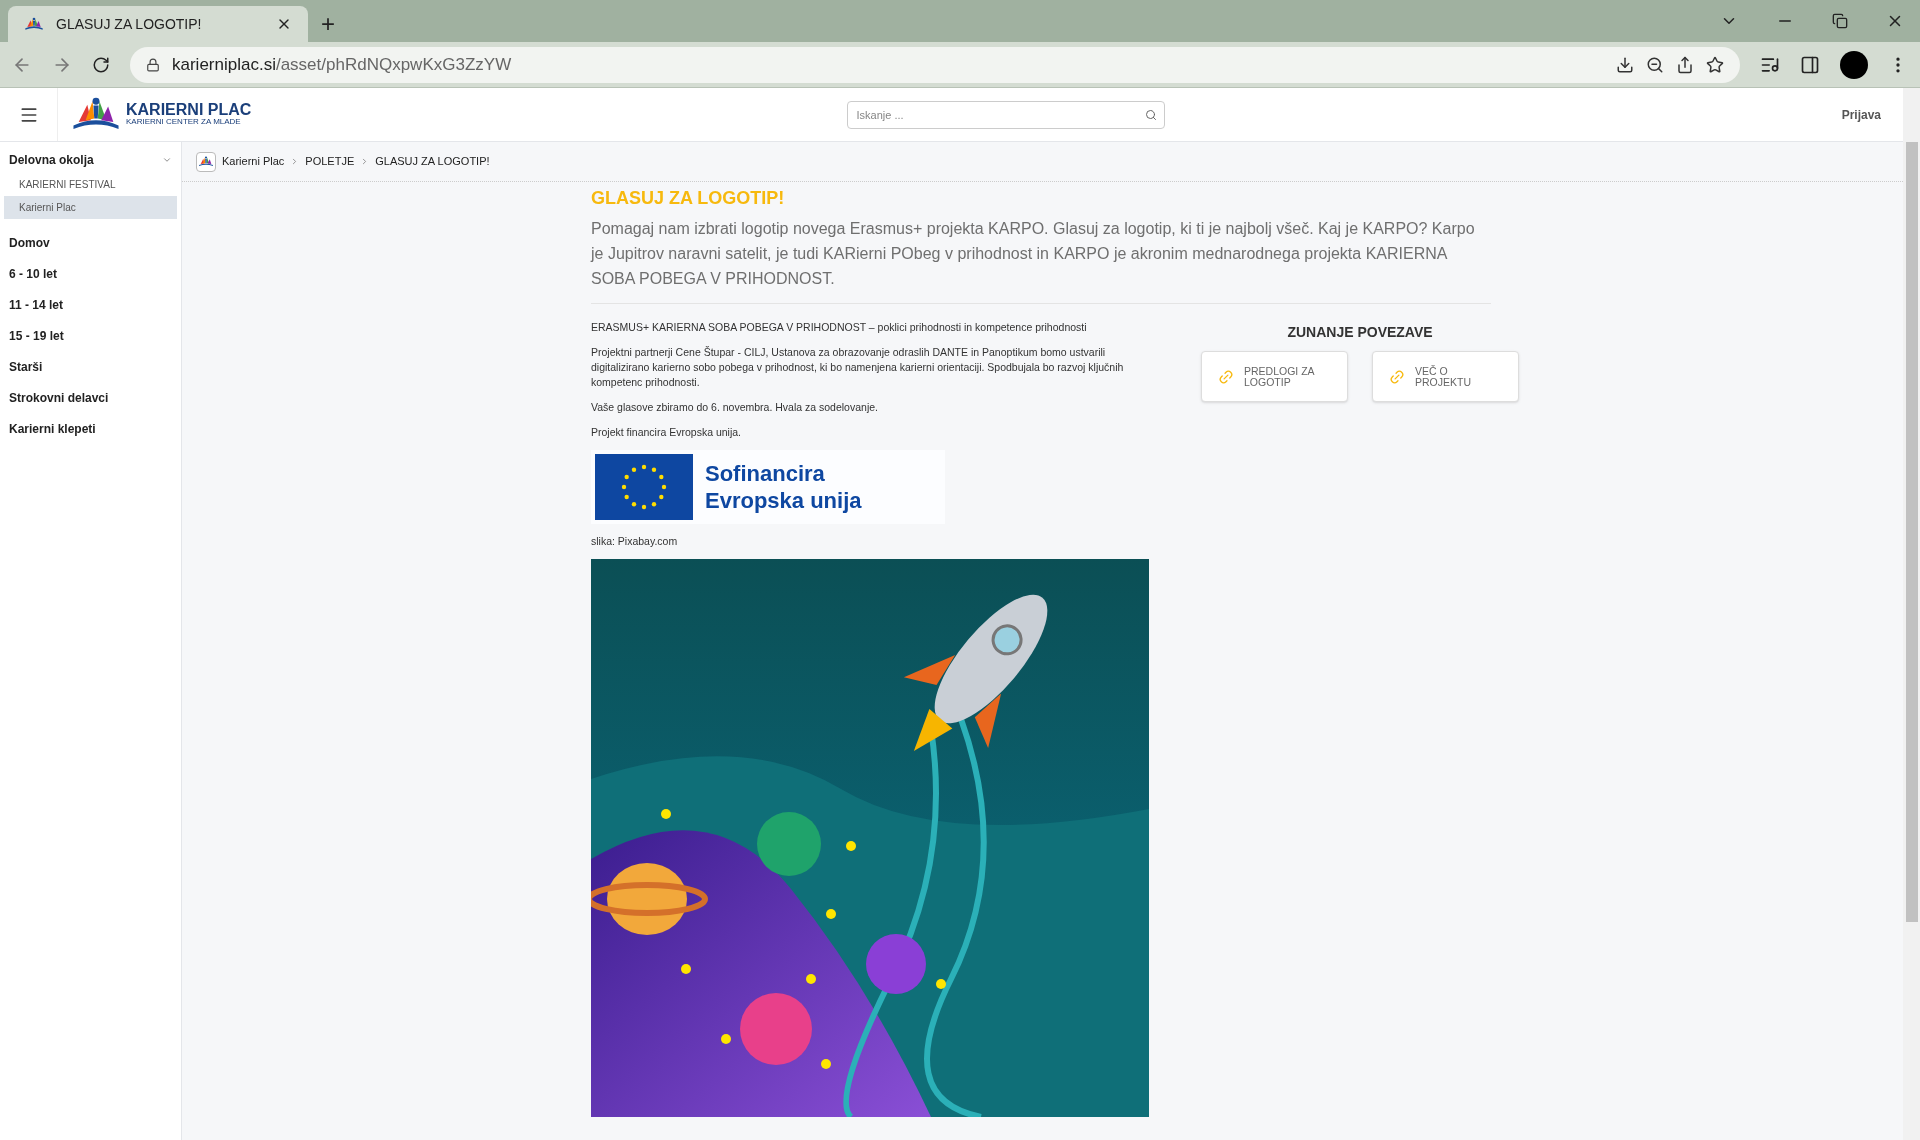  Describe the element at coordinates (189, 110) in the screenshot. I see `logo-title: KARIERNI PLAC` at that location.